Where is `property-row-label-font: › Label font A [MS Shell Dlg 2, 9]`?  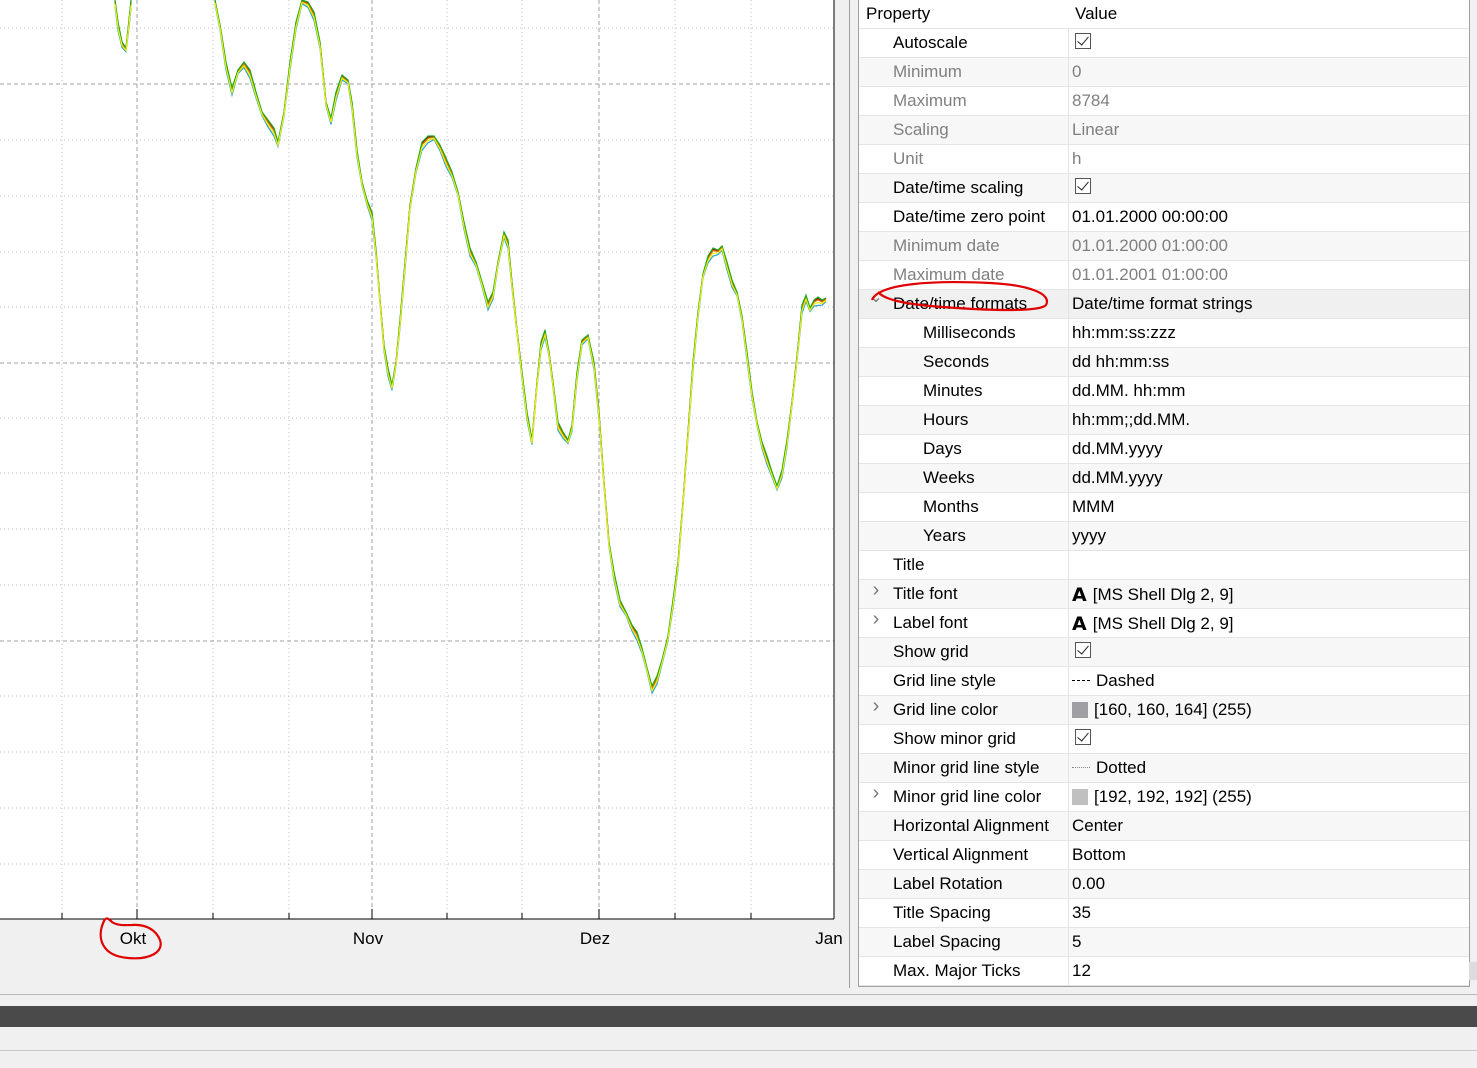 property-row-label-font: › Label font A [MS Shell Dlg 2, 9] is located at coordinates (1164, 623).